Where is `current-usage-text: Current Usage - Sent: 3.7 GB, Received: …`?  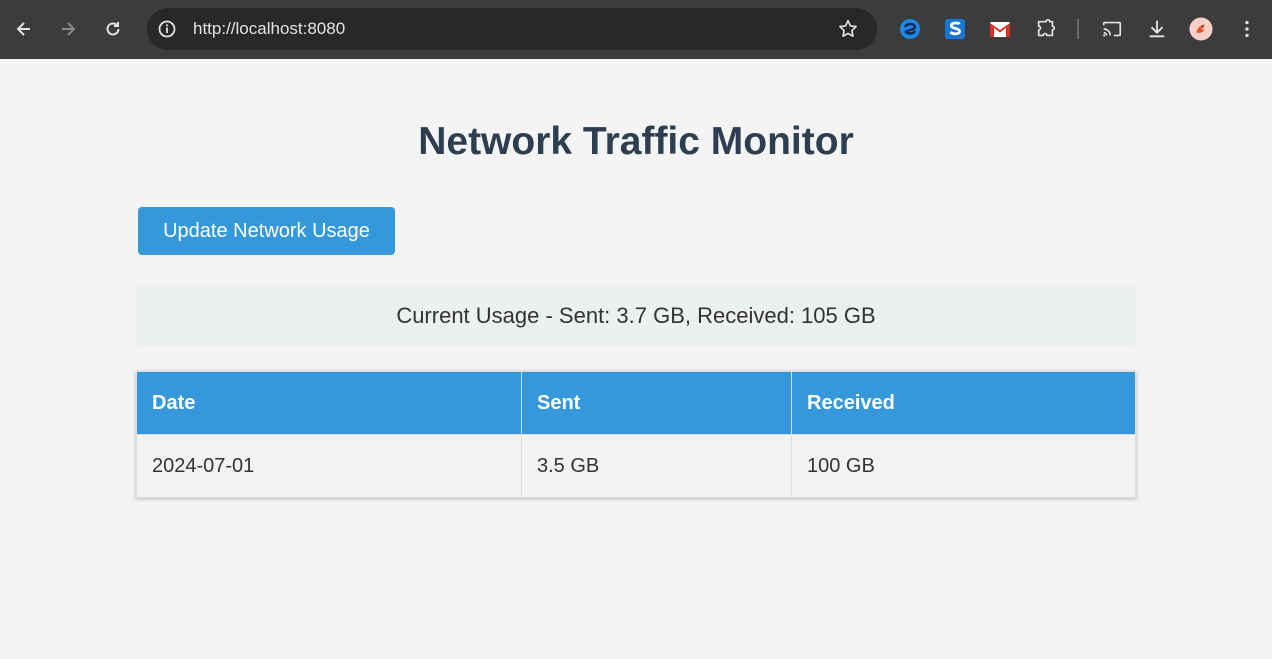 current-usage-text: Current Usage - Sent: 3.7 GB, Received: … is located at coordinates (636, 315).